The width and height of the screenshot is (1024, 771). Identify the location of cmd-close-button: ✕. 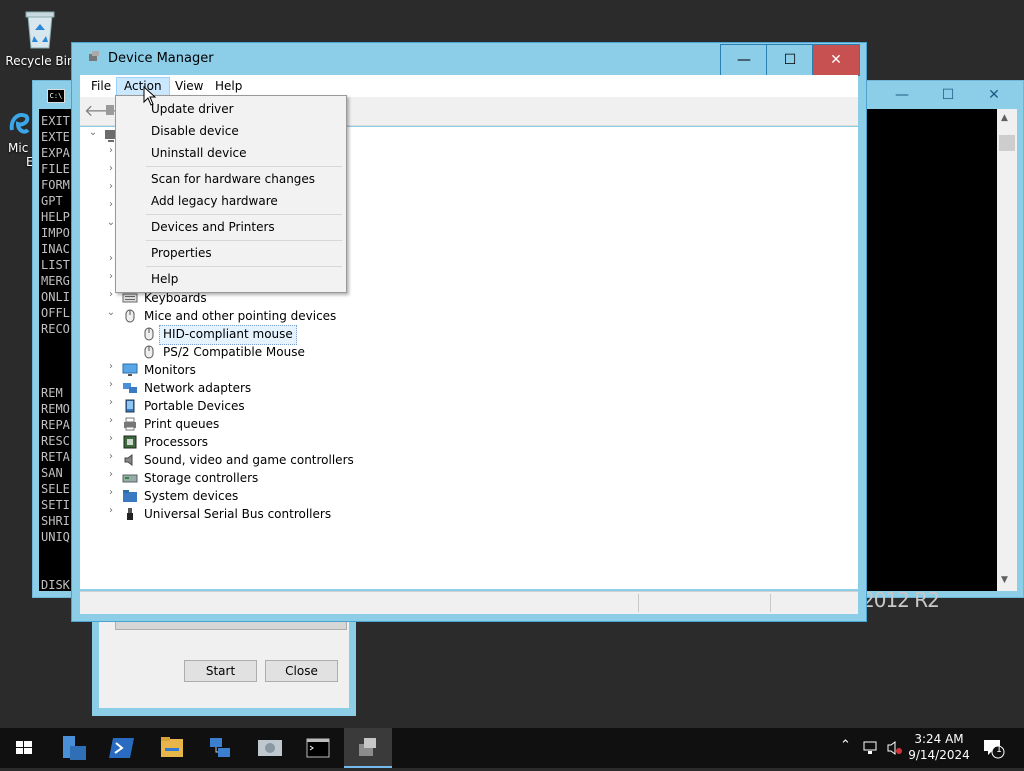
(994, 95).